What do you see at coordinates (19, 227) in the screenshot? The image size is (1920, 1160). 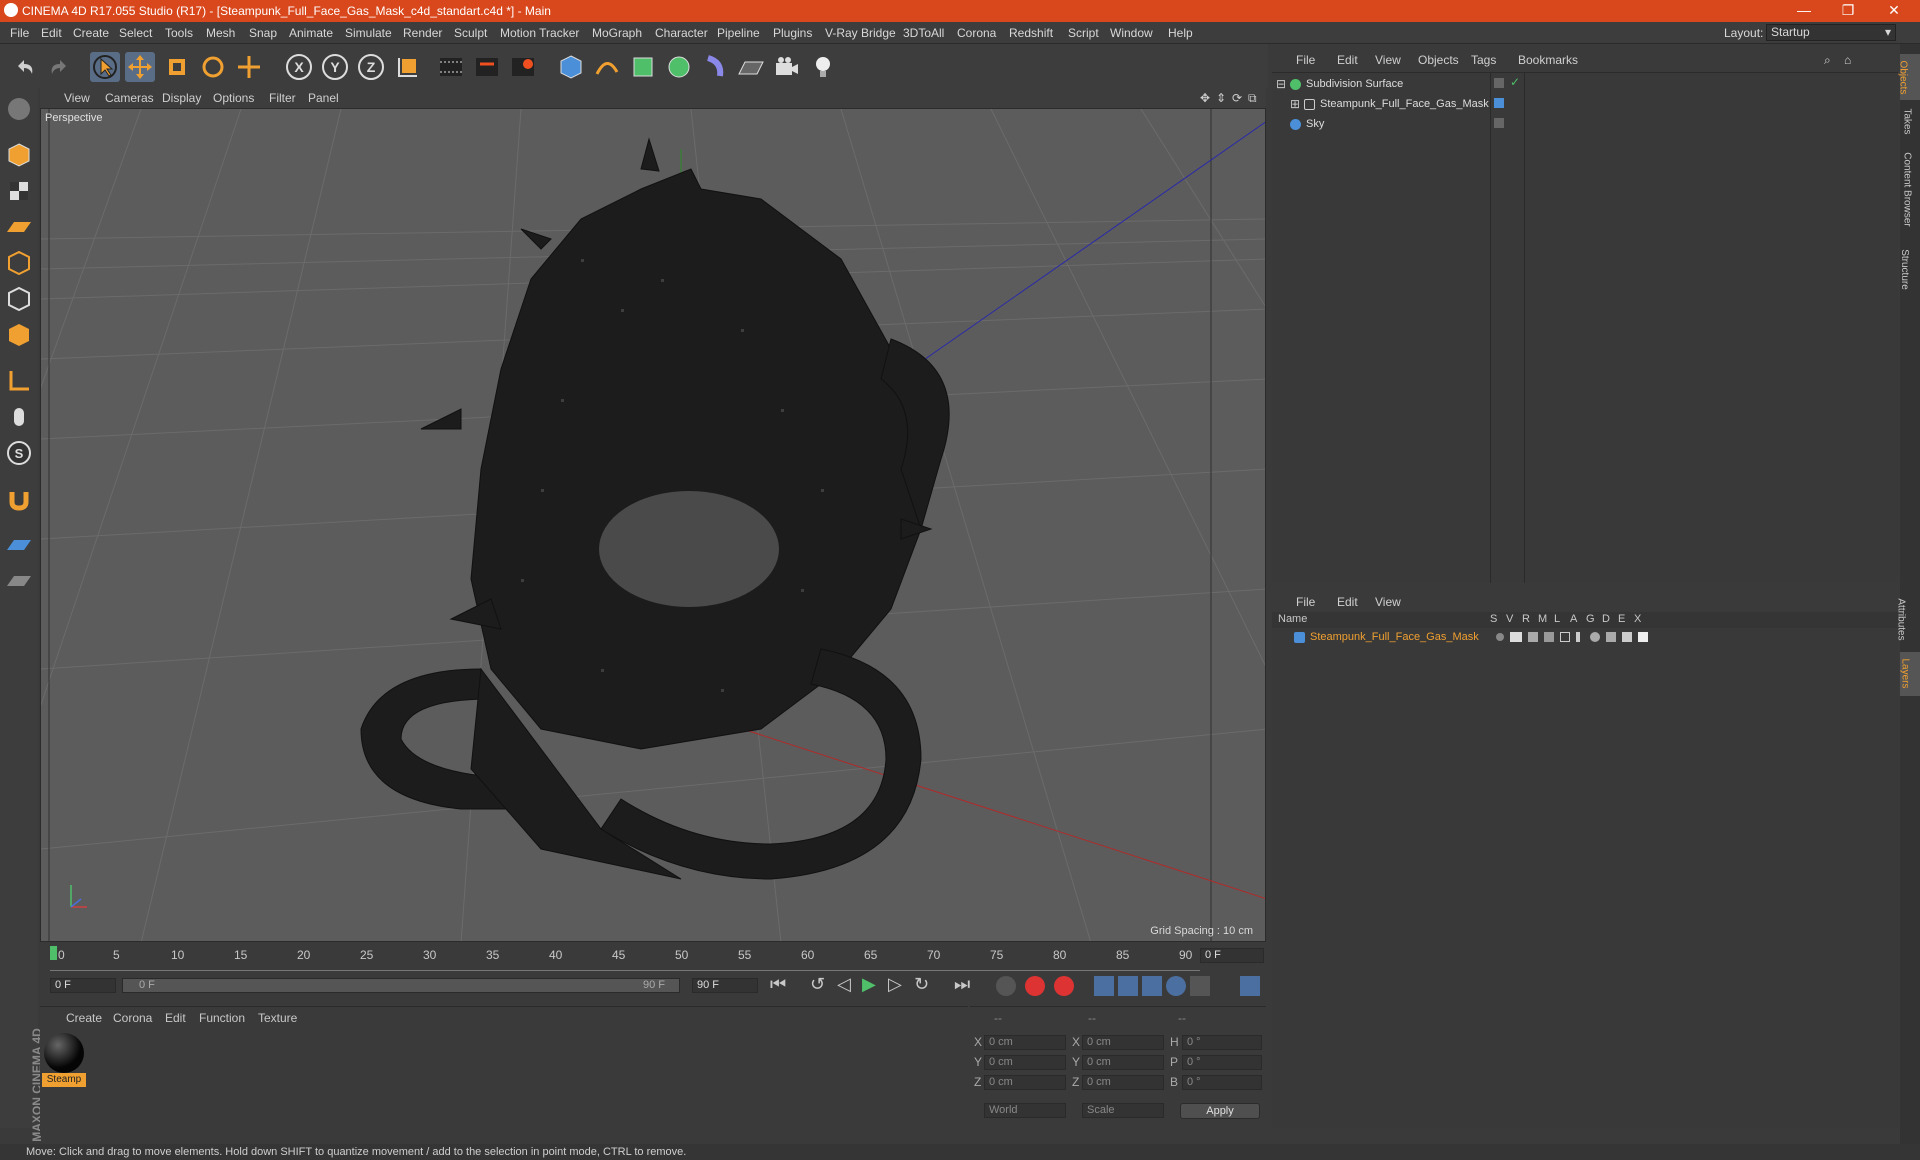 I see `workplane-mode-button` at bounding box center [19, 227].